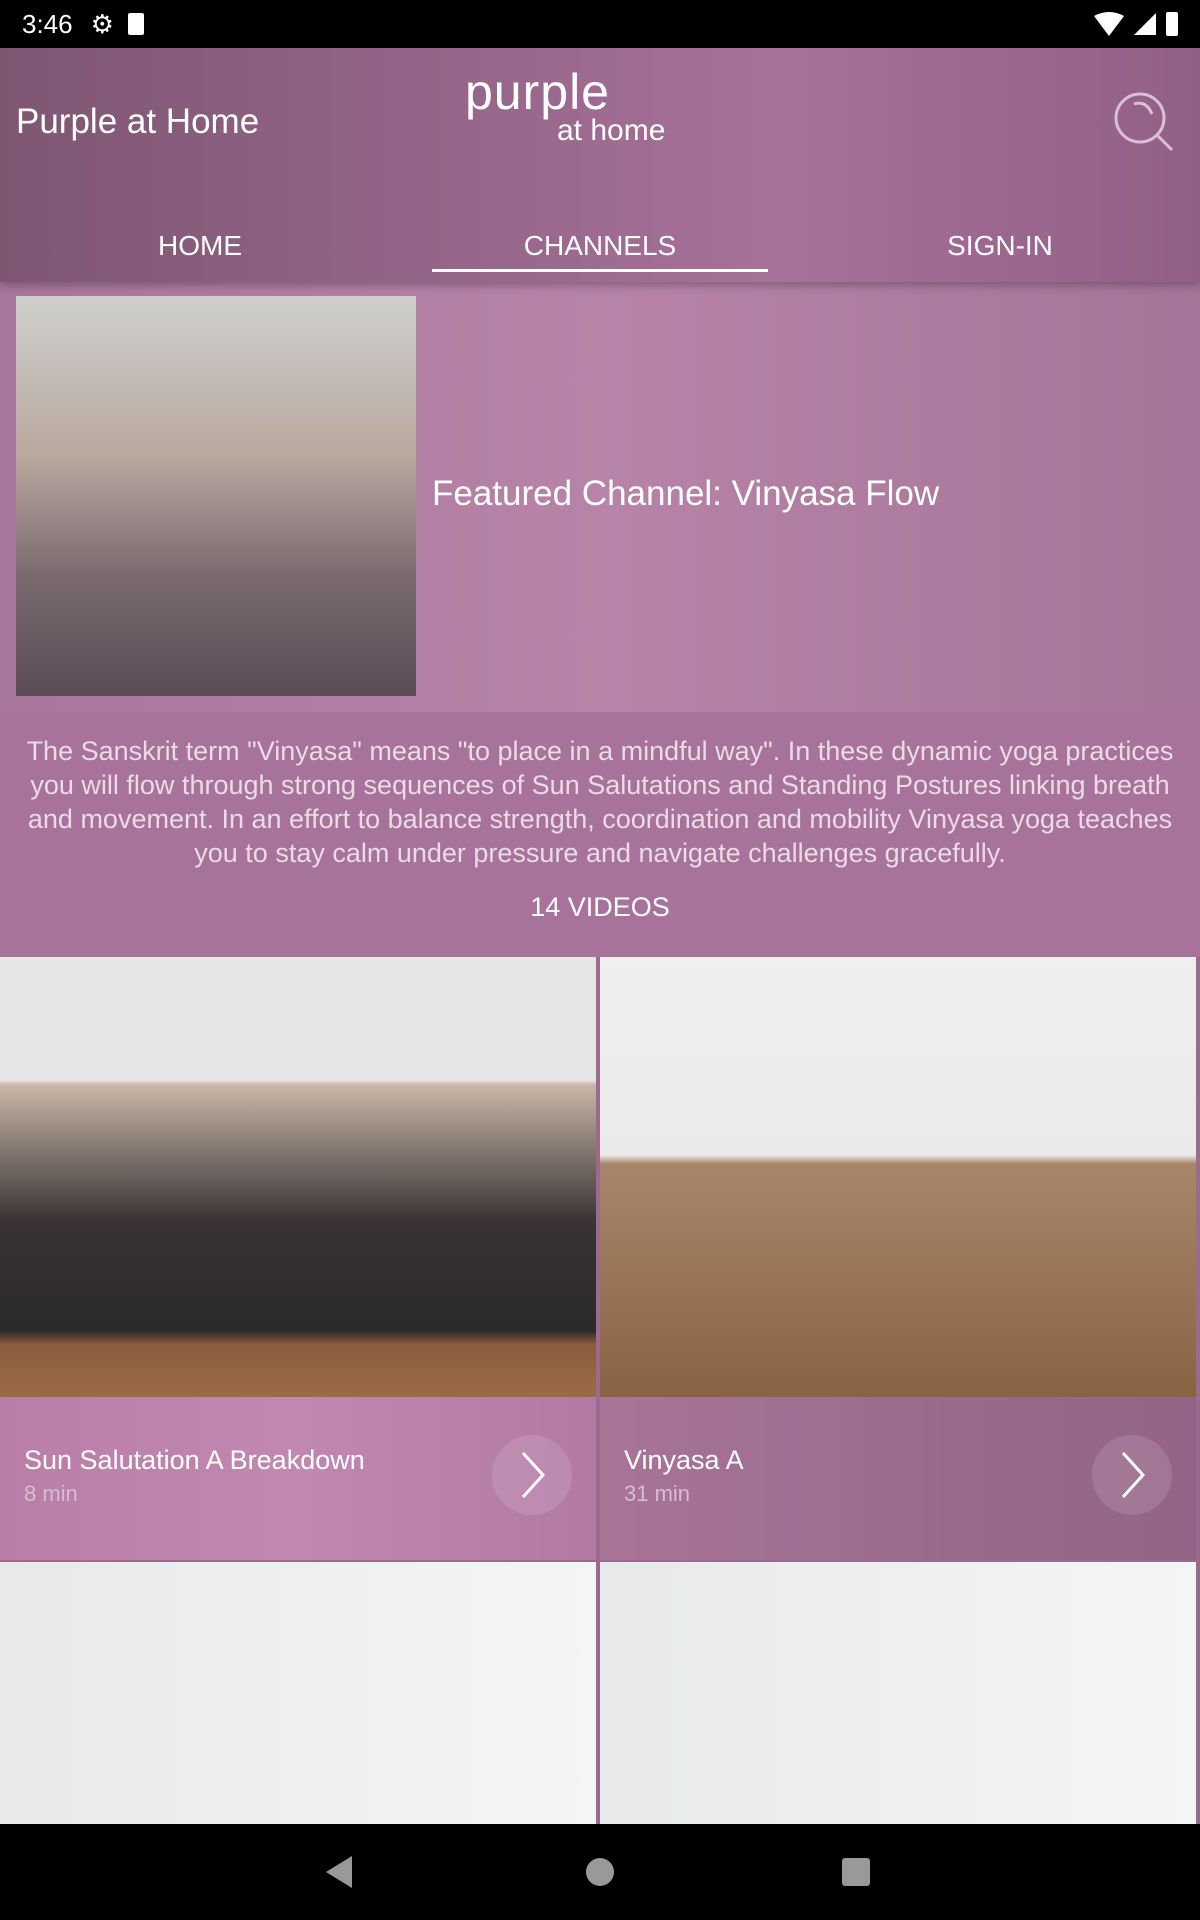 The height and width of the screenshot is (1920, 1200). What do you see at coordinates (684, 1460) in the screenshot?
I see `video-title: Vinyasa A` at bounding box center [684, 1460].